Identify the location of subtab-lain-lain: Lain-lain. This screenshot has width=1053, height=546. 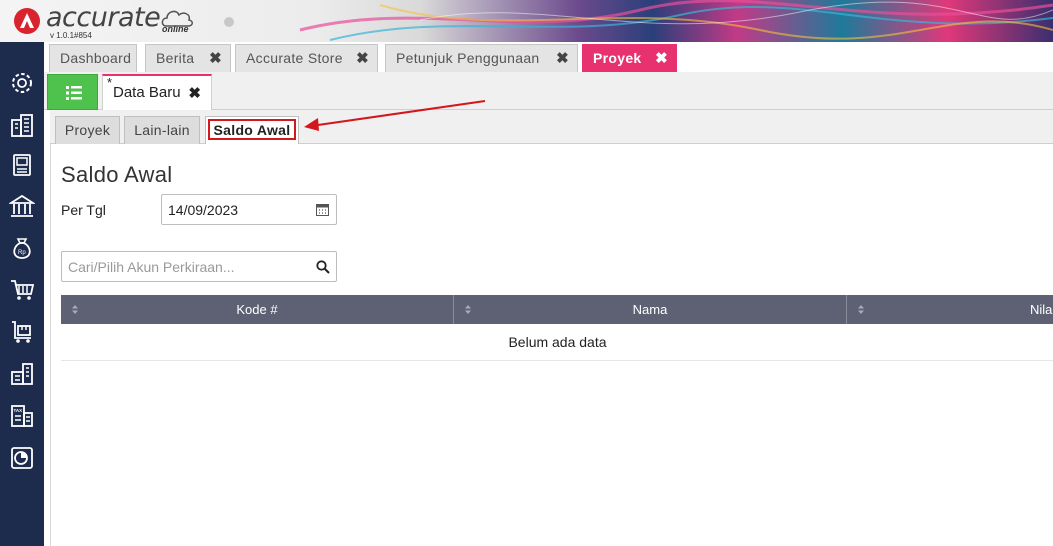
(162, 130).